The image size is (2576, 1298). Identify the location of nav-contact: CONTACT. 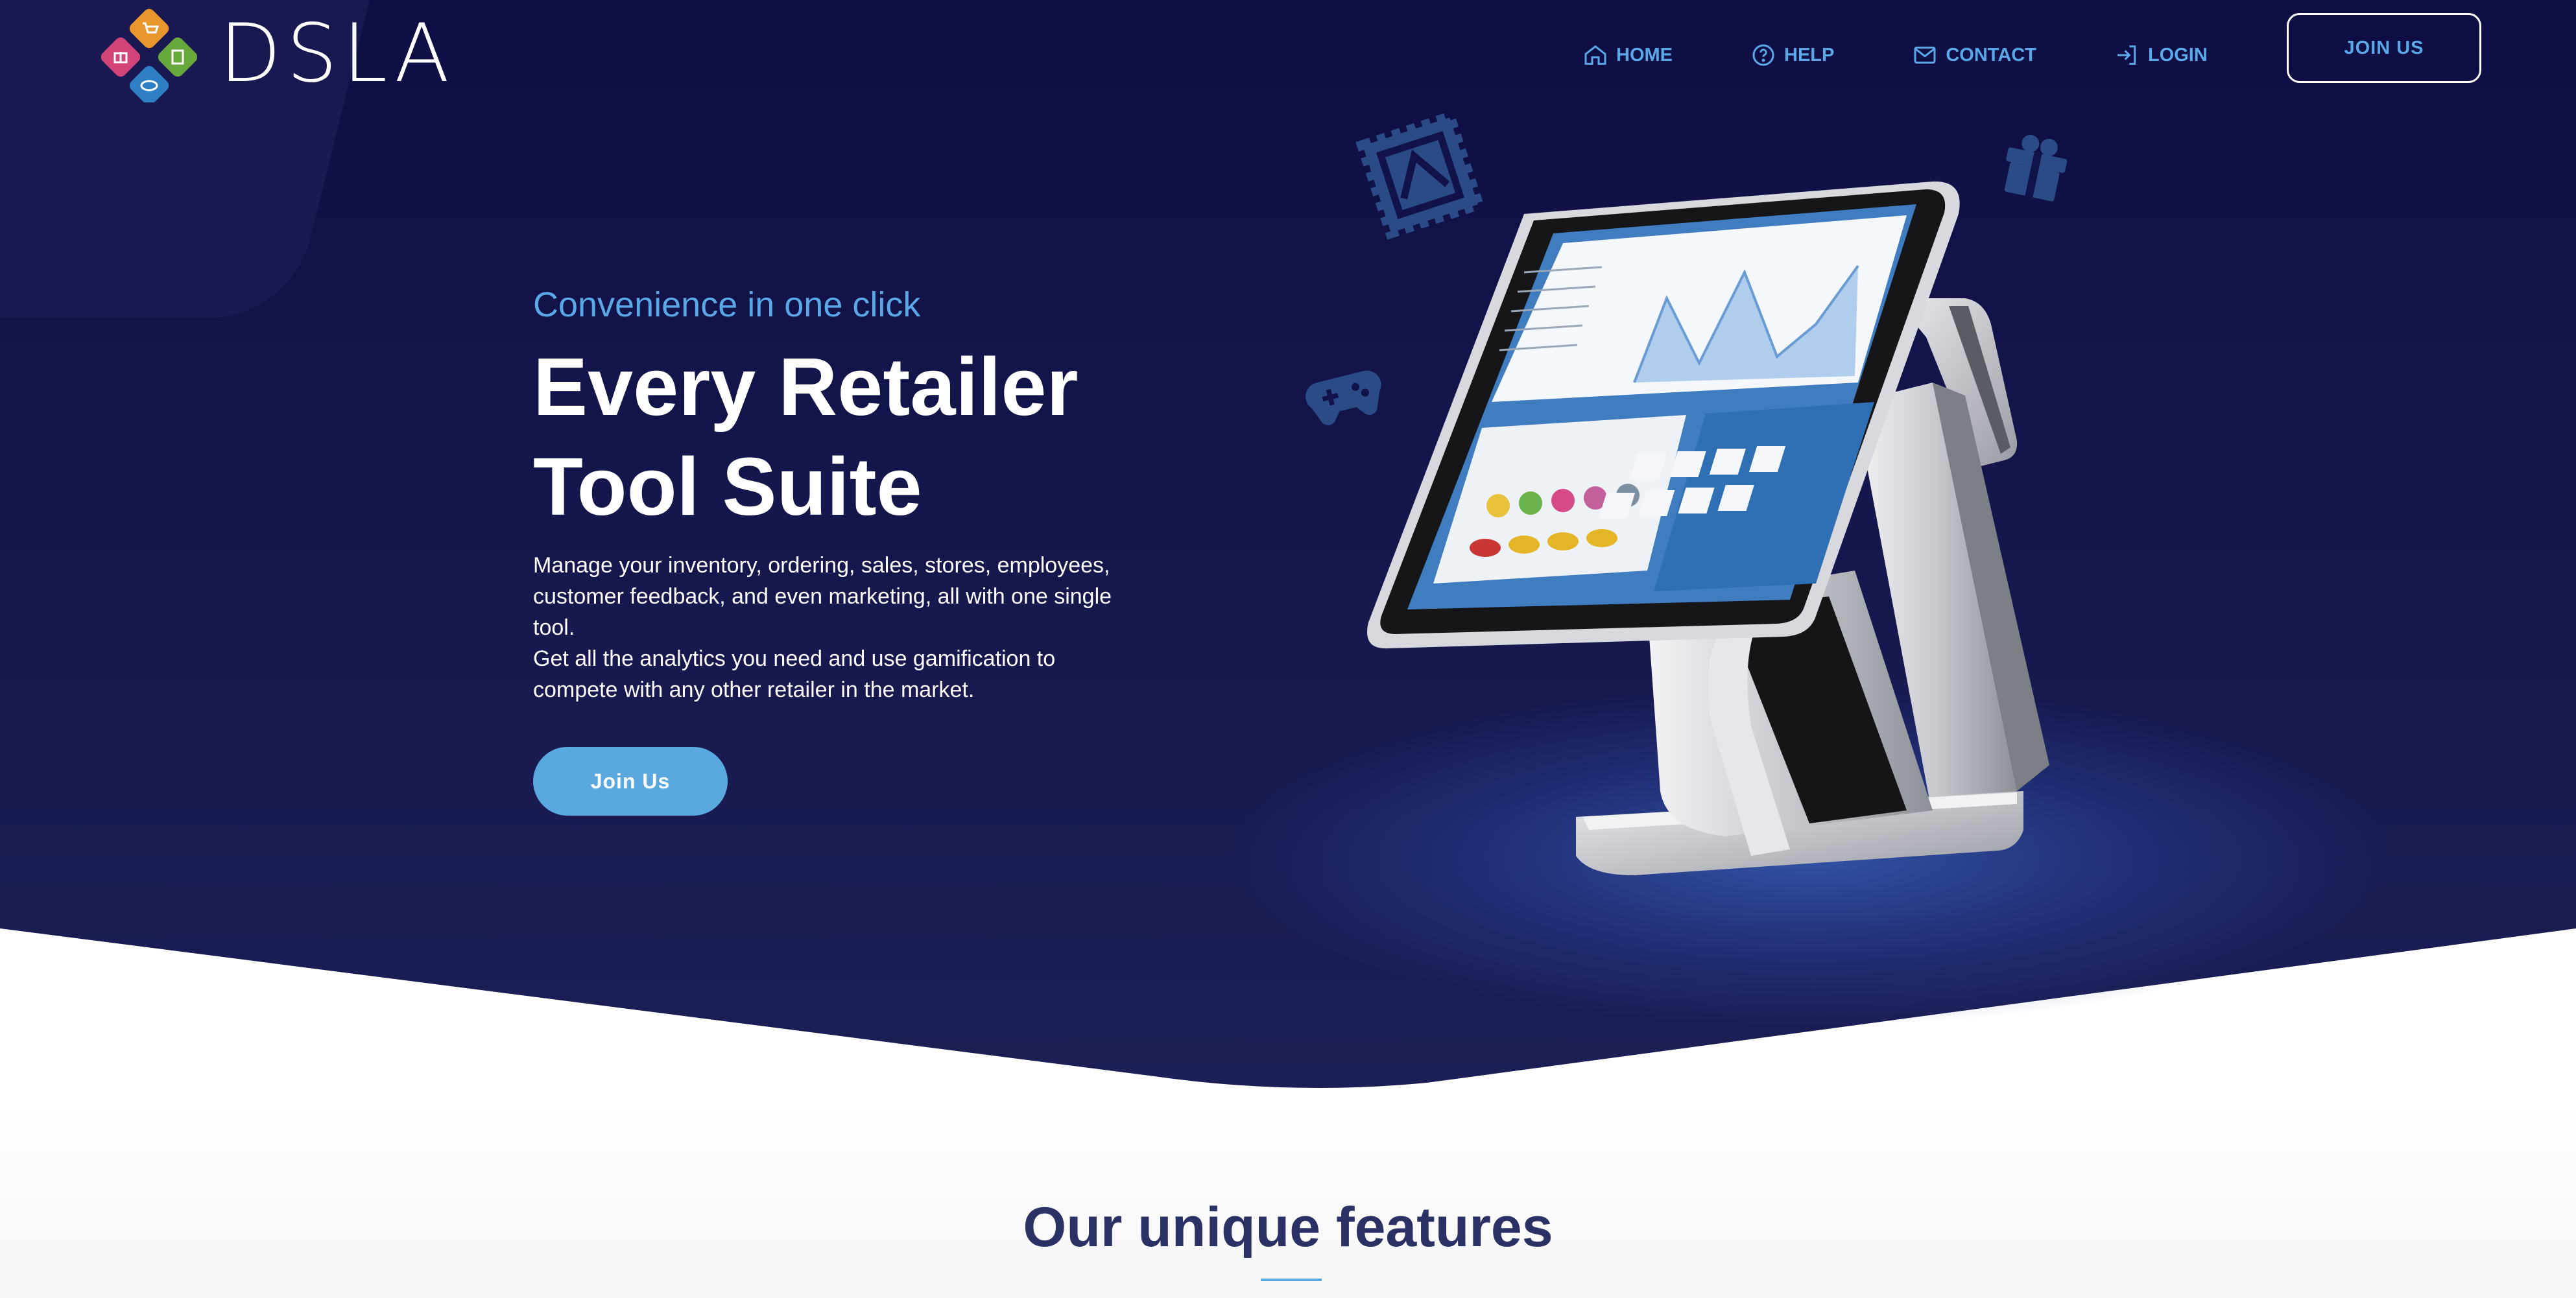
(1974, 55).